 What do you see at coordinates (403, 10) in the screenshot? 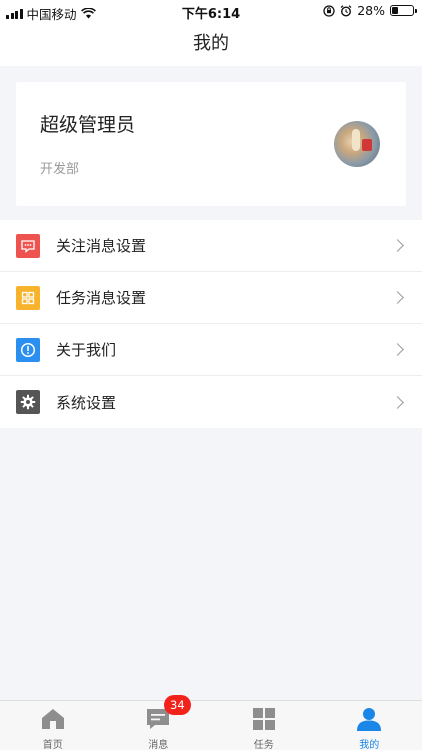
I see `battery-icon` at bounding box center [403, 10].